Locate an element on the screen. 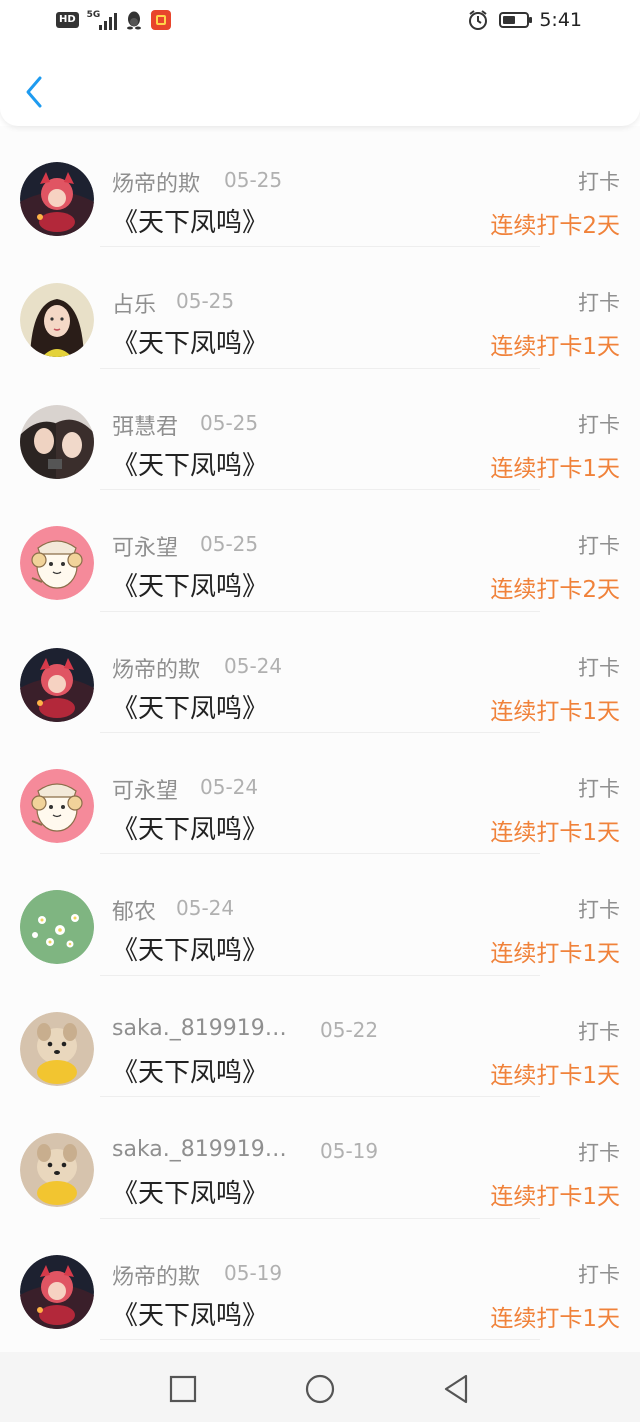 The height and width of the screenshot is (1422, 640). checkin-row: saka._8199198... 05-19 《天下凤鸣》 打卡连续打卡1天 is located at coordinates (320, 1158).